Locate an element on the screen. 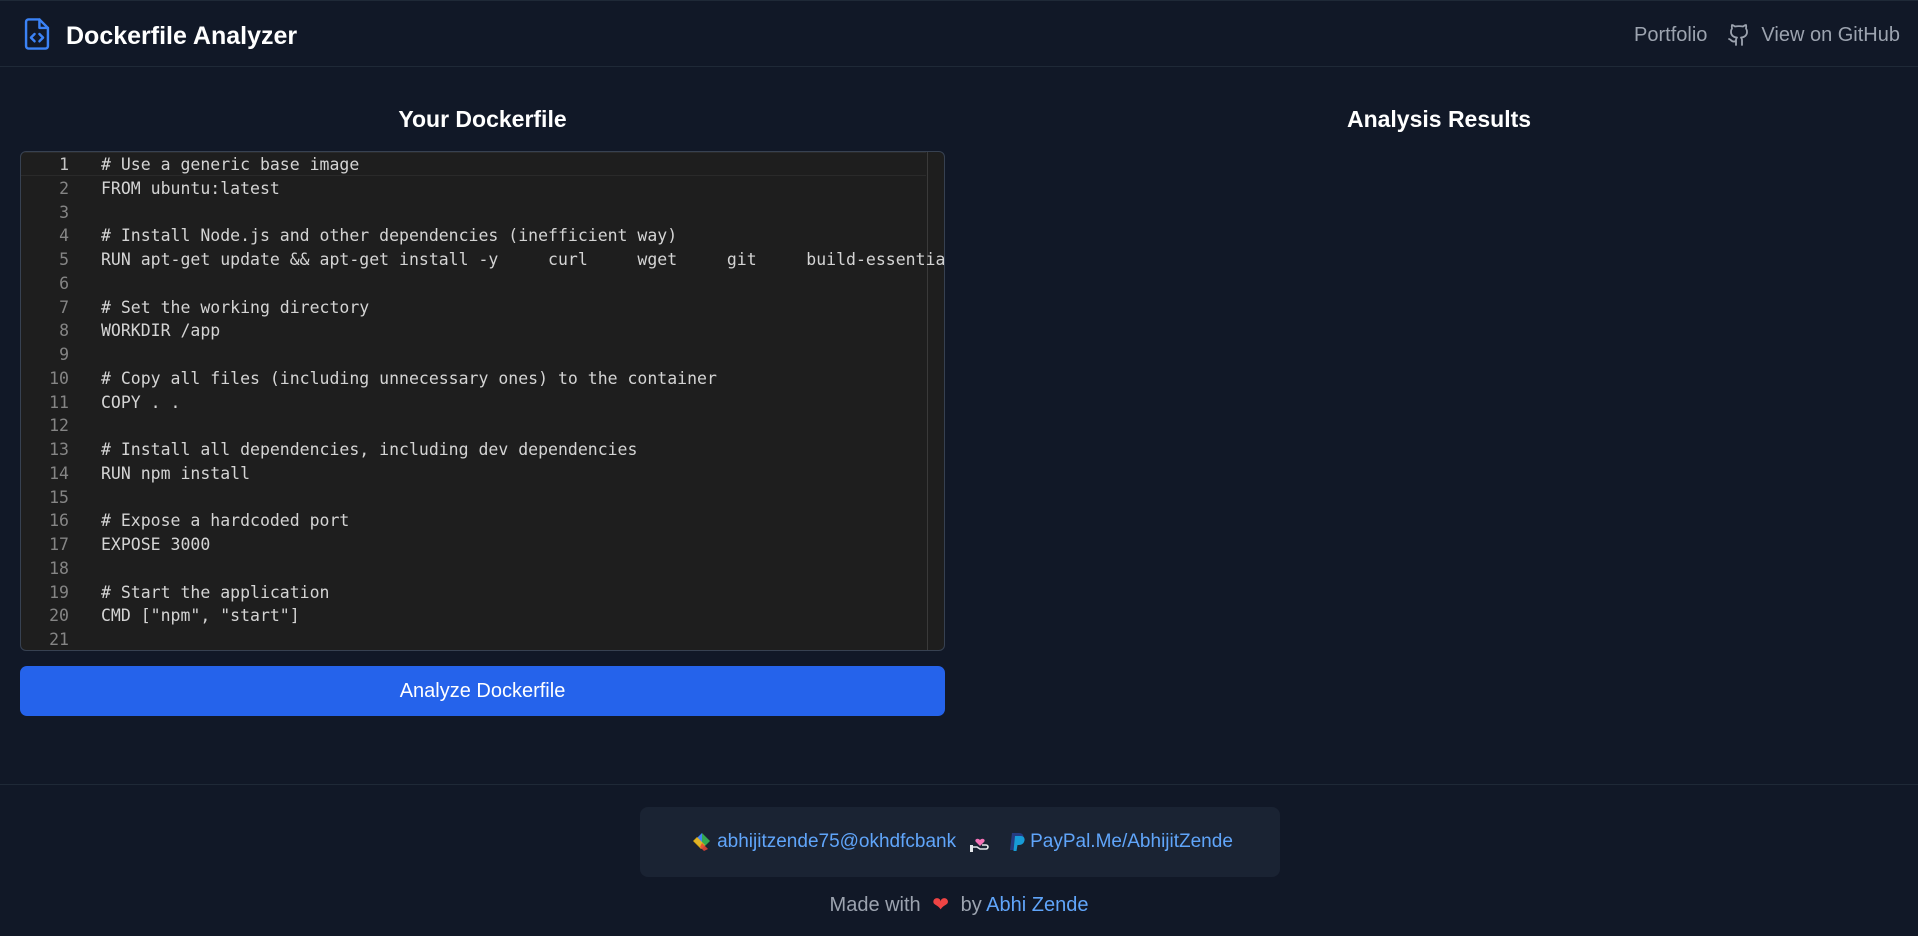  line-number: 19 is located at coordinates (59, 592).